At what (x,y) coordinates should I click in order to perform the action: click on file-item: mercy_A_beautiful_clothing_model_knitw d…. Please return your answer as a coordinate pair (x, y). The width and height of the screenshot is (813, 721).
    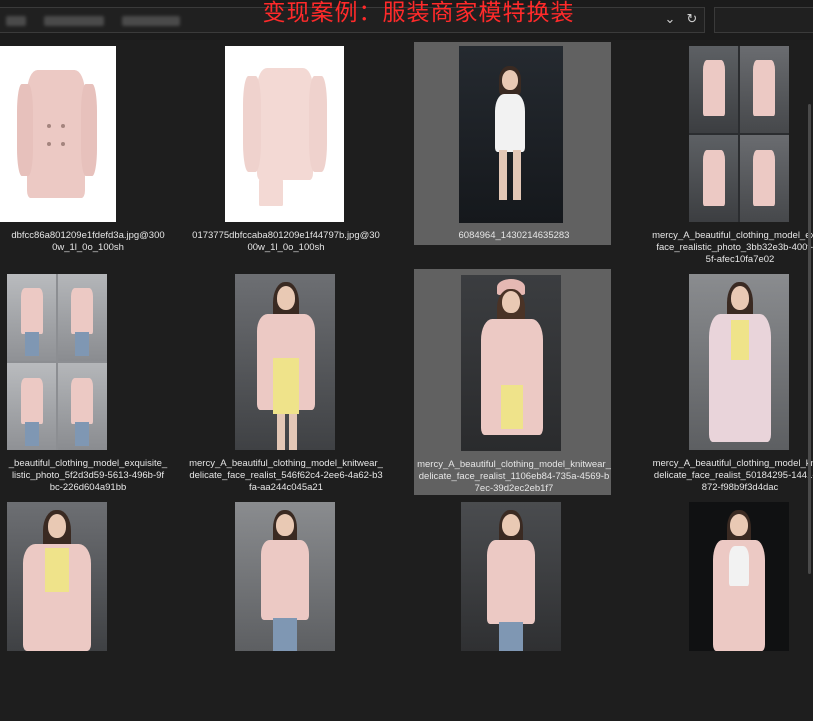
    Looking at the image, I should click on (726, 380).